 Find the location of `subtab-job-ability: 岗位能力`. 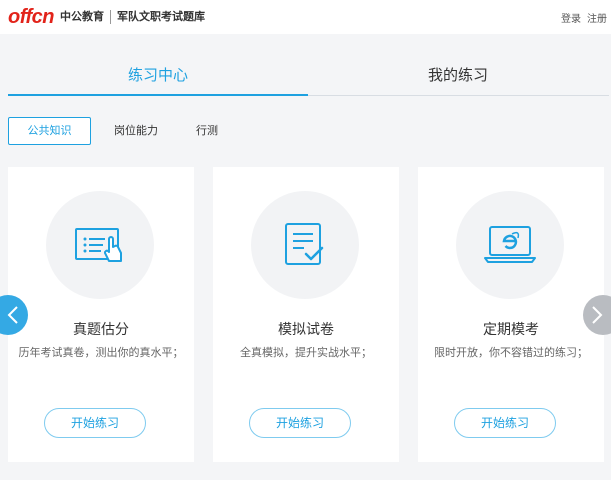

subtab-job-ability: 岗位能力 is located at coordinates (136, 131).